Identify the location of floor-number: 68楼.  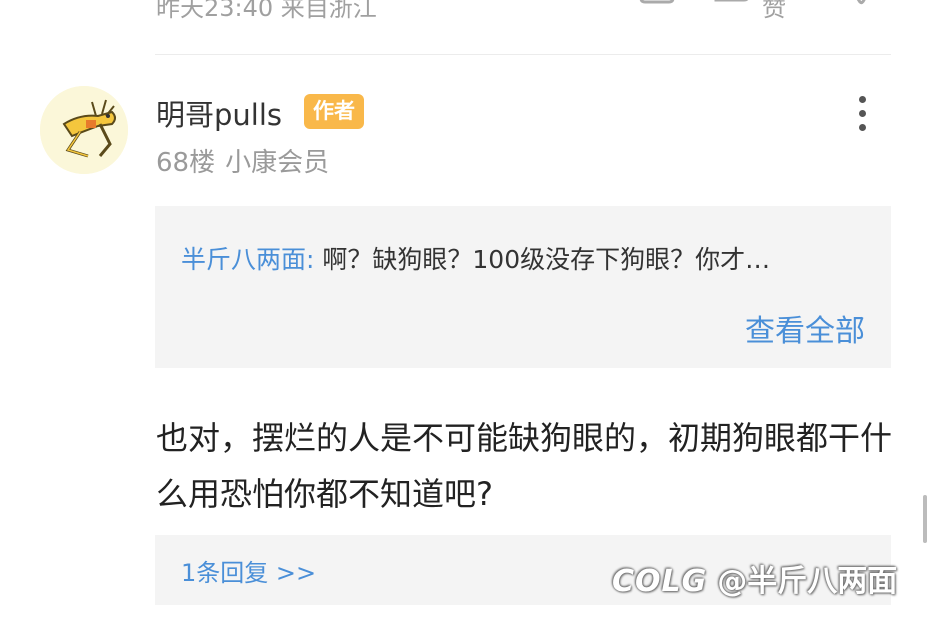
(186, 163).